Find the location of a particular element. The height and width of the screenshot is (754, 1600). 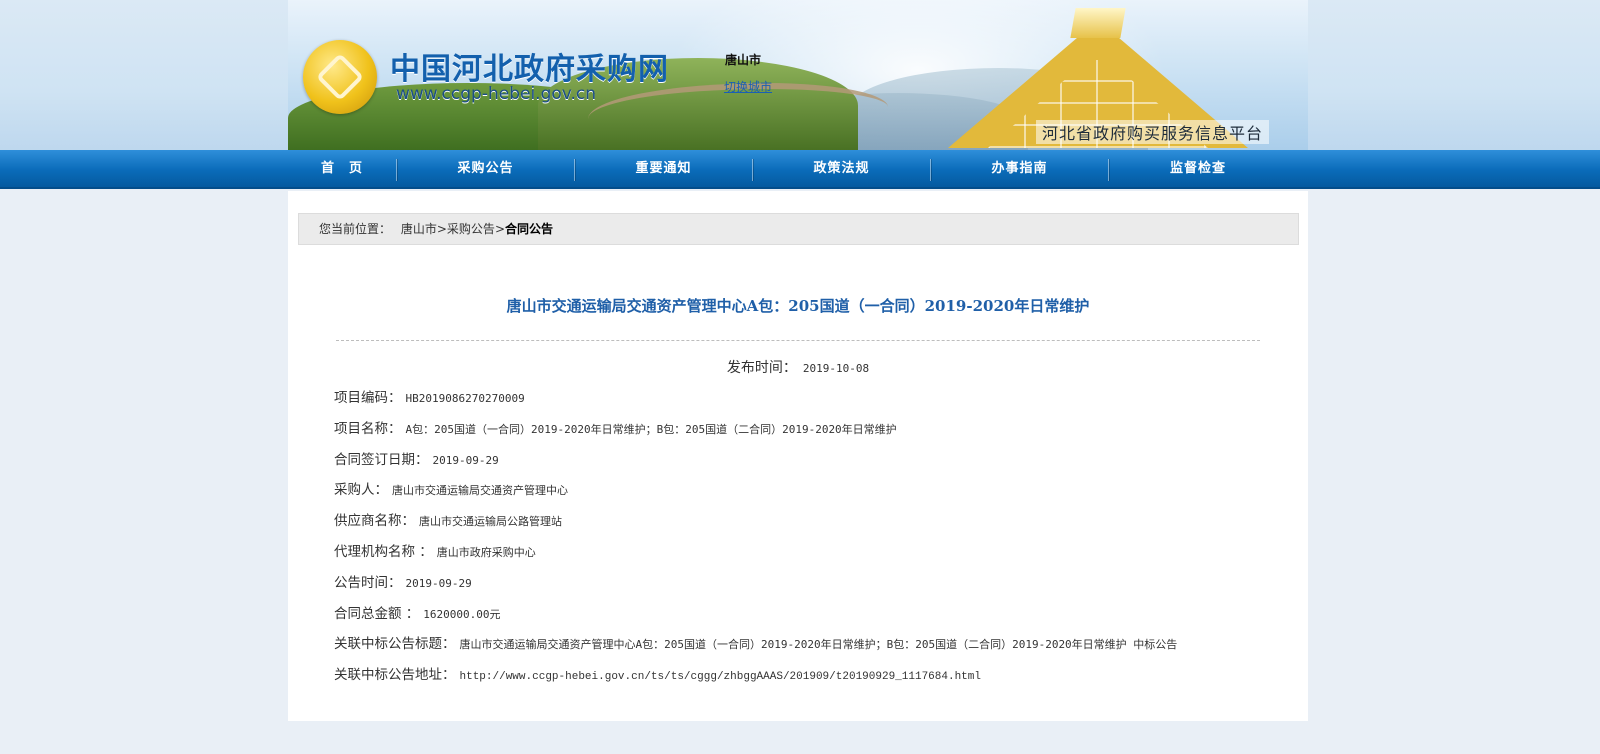

nav-item-procurement-notices: 采购公告 is located at coordinates (485, 169).